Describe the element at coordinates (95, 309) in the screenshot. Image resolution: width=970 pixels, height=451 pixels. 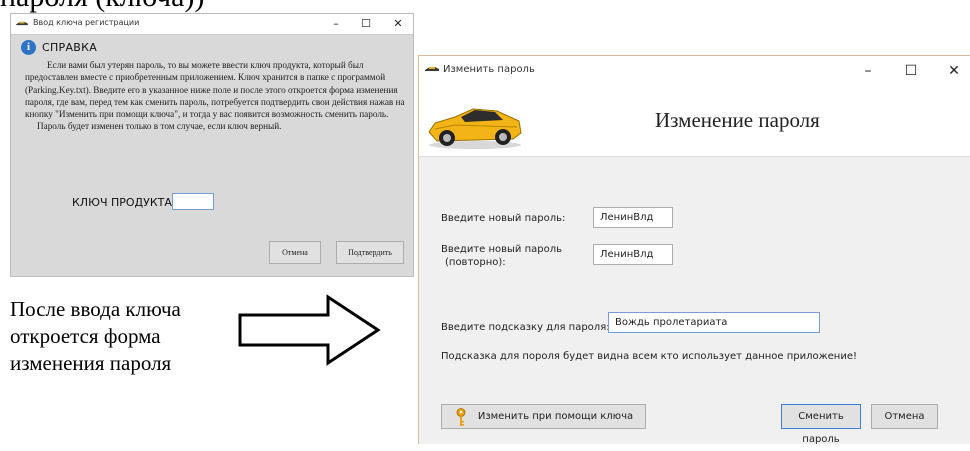
I see `caption-line: После ввода ключа` at that location.